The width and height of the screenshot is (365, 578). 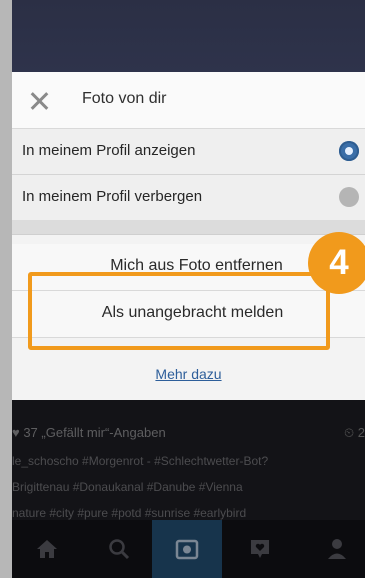 What do you see at coordinates (112, 196) in the screenshot?
I see `option-label: In meinem Profil verbergen` at bounding box center [112, 196].